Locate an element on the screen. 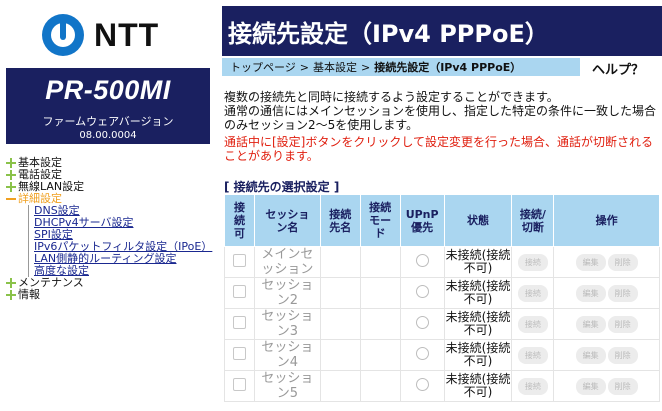 The height and width of the screenshot is (411, 662). breadcrumb-current: 接続先設定（IPv4 PPPoE） is located at coordinates (448, 67).